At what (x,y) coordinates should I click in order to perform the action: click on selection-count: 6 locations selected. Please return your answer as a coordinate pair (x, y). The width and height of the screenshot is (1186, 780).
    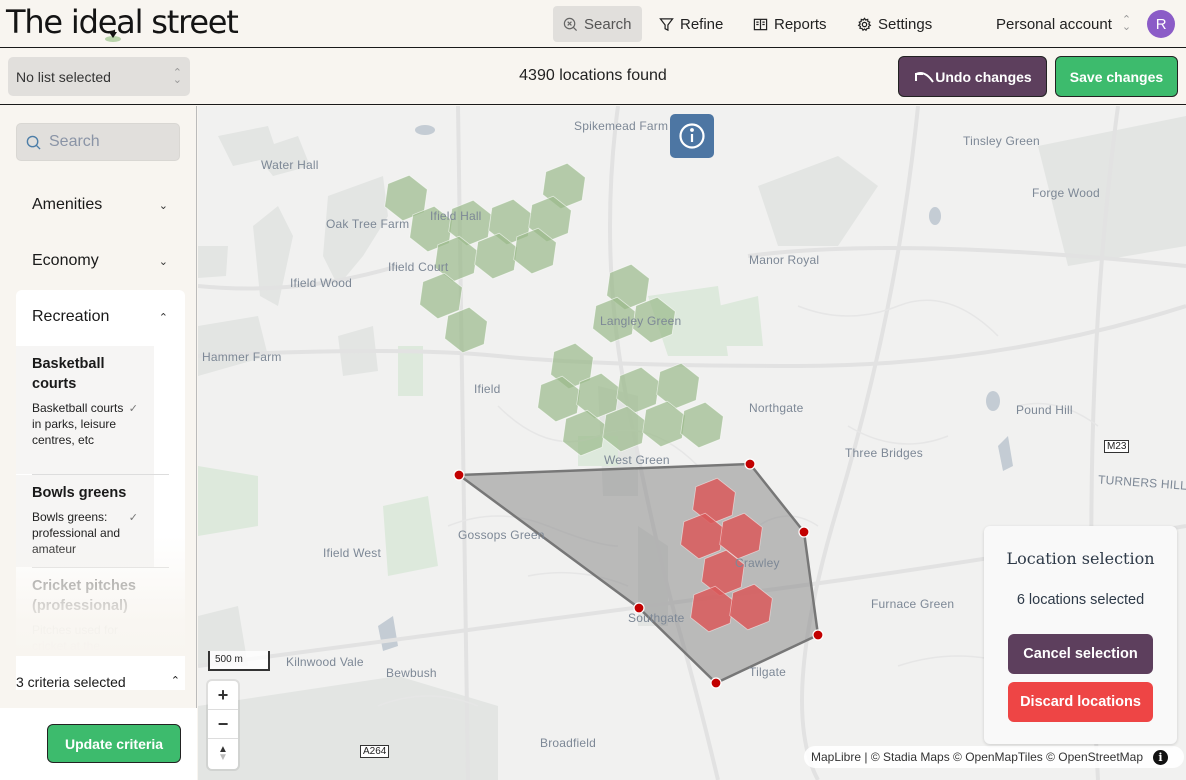
    Looking at the image, I should click on (1080, 600).